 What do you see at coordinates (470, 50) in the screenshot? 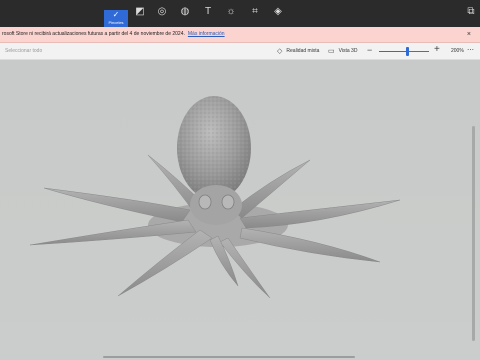
I see `more-options-icon: ⋯` at bounding box center [470, 50].